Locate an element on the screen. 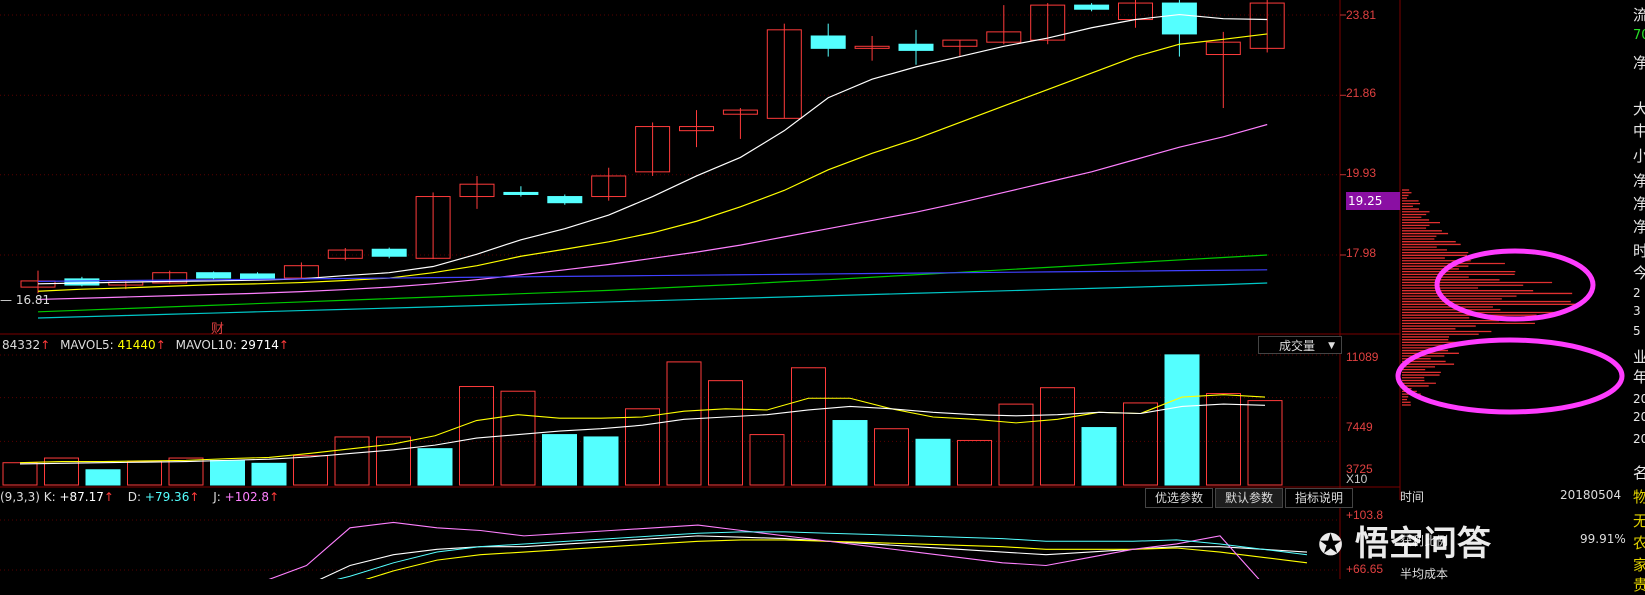 This screenshot has height=595, width=1645. volume-header: 84332↑ MAVOL5: 41440↑ MAVOL10: 29714↑ is located at coordinates (145, 345).